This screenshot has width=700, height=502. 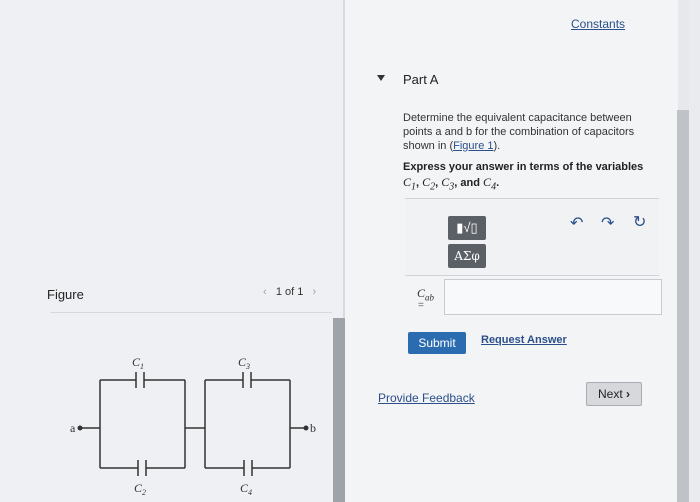 What do you see at coordinates (315, 292) in the screenshot?
I see `next-figure-icon: ›` at bounding box center [315, 292].